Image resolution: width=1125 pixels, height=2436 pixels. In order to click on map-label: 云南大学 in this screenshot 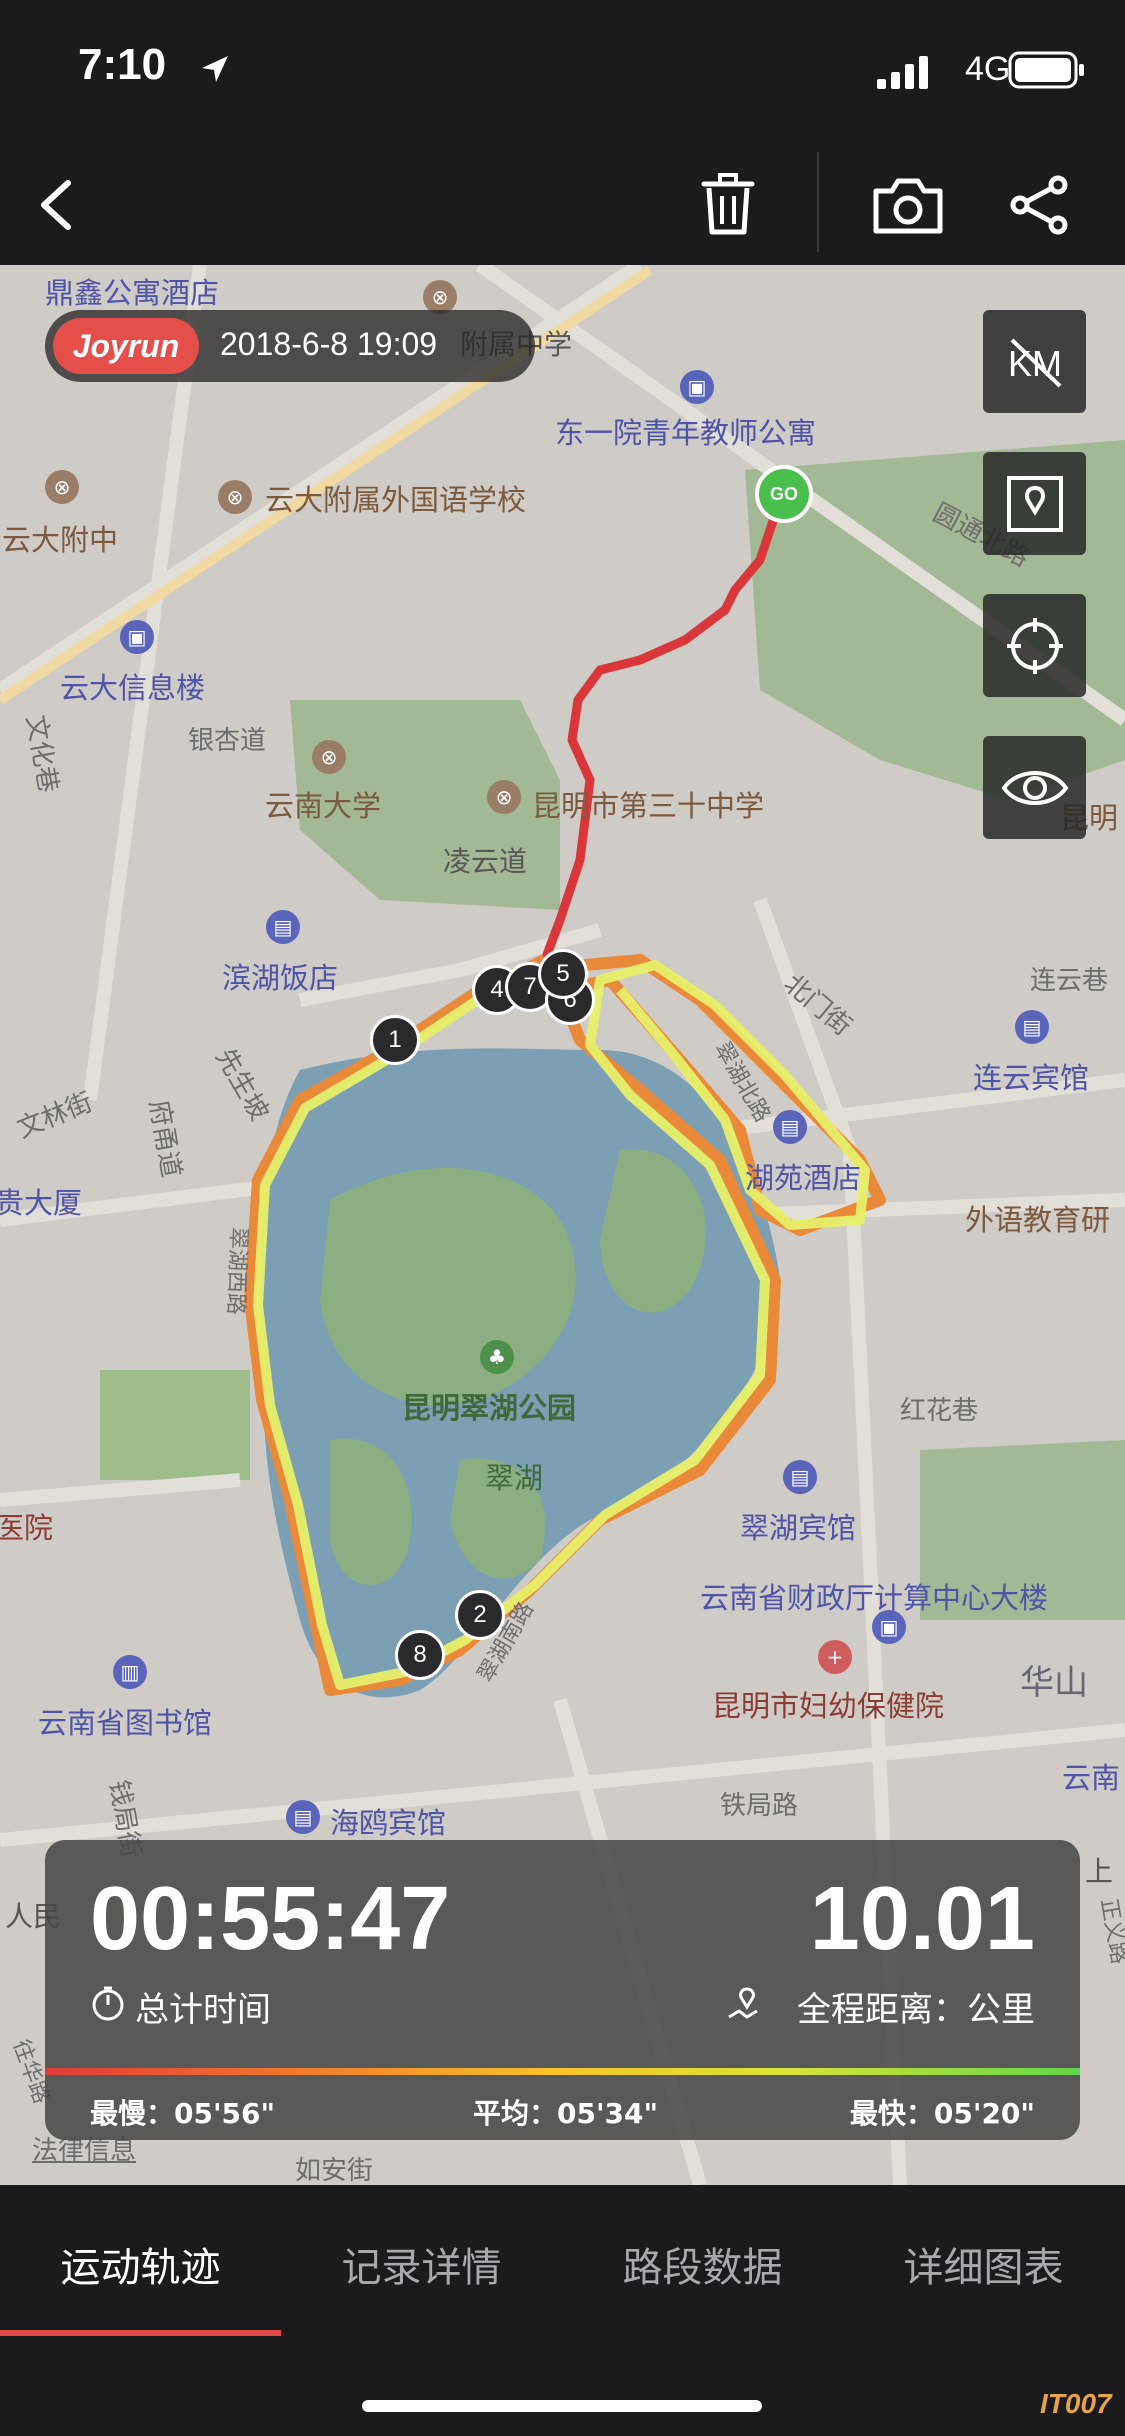, I will do `click(323, 806)`.